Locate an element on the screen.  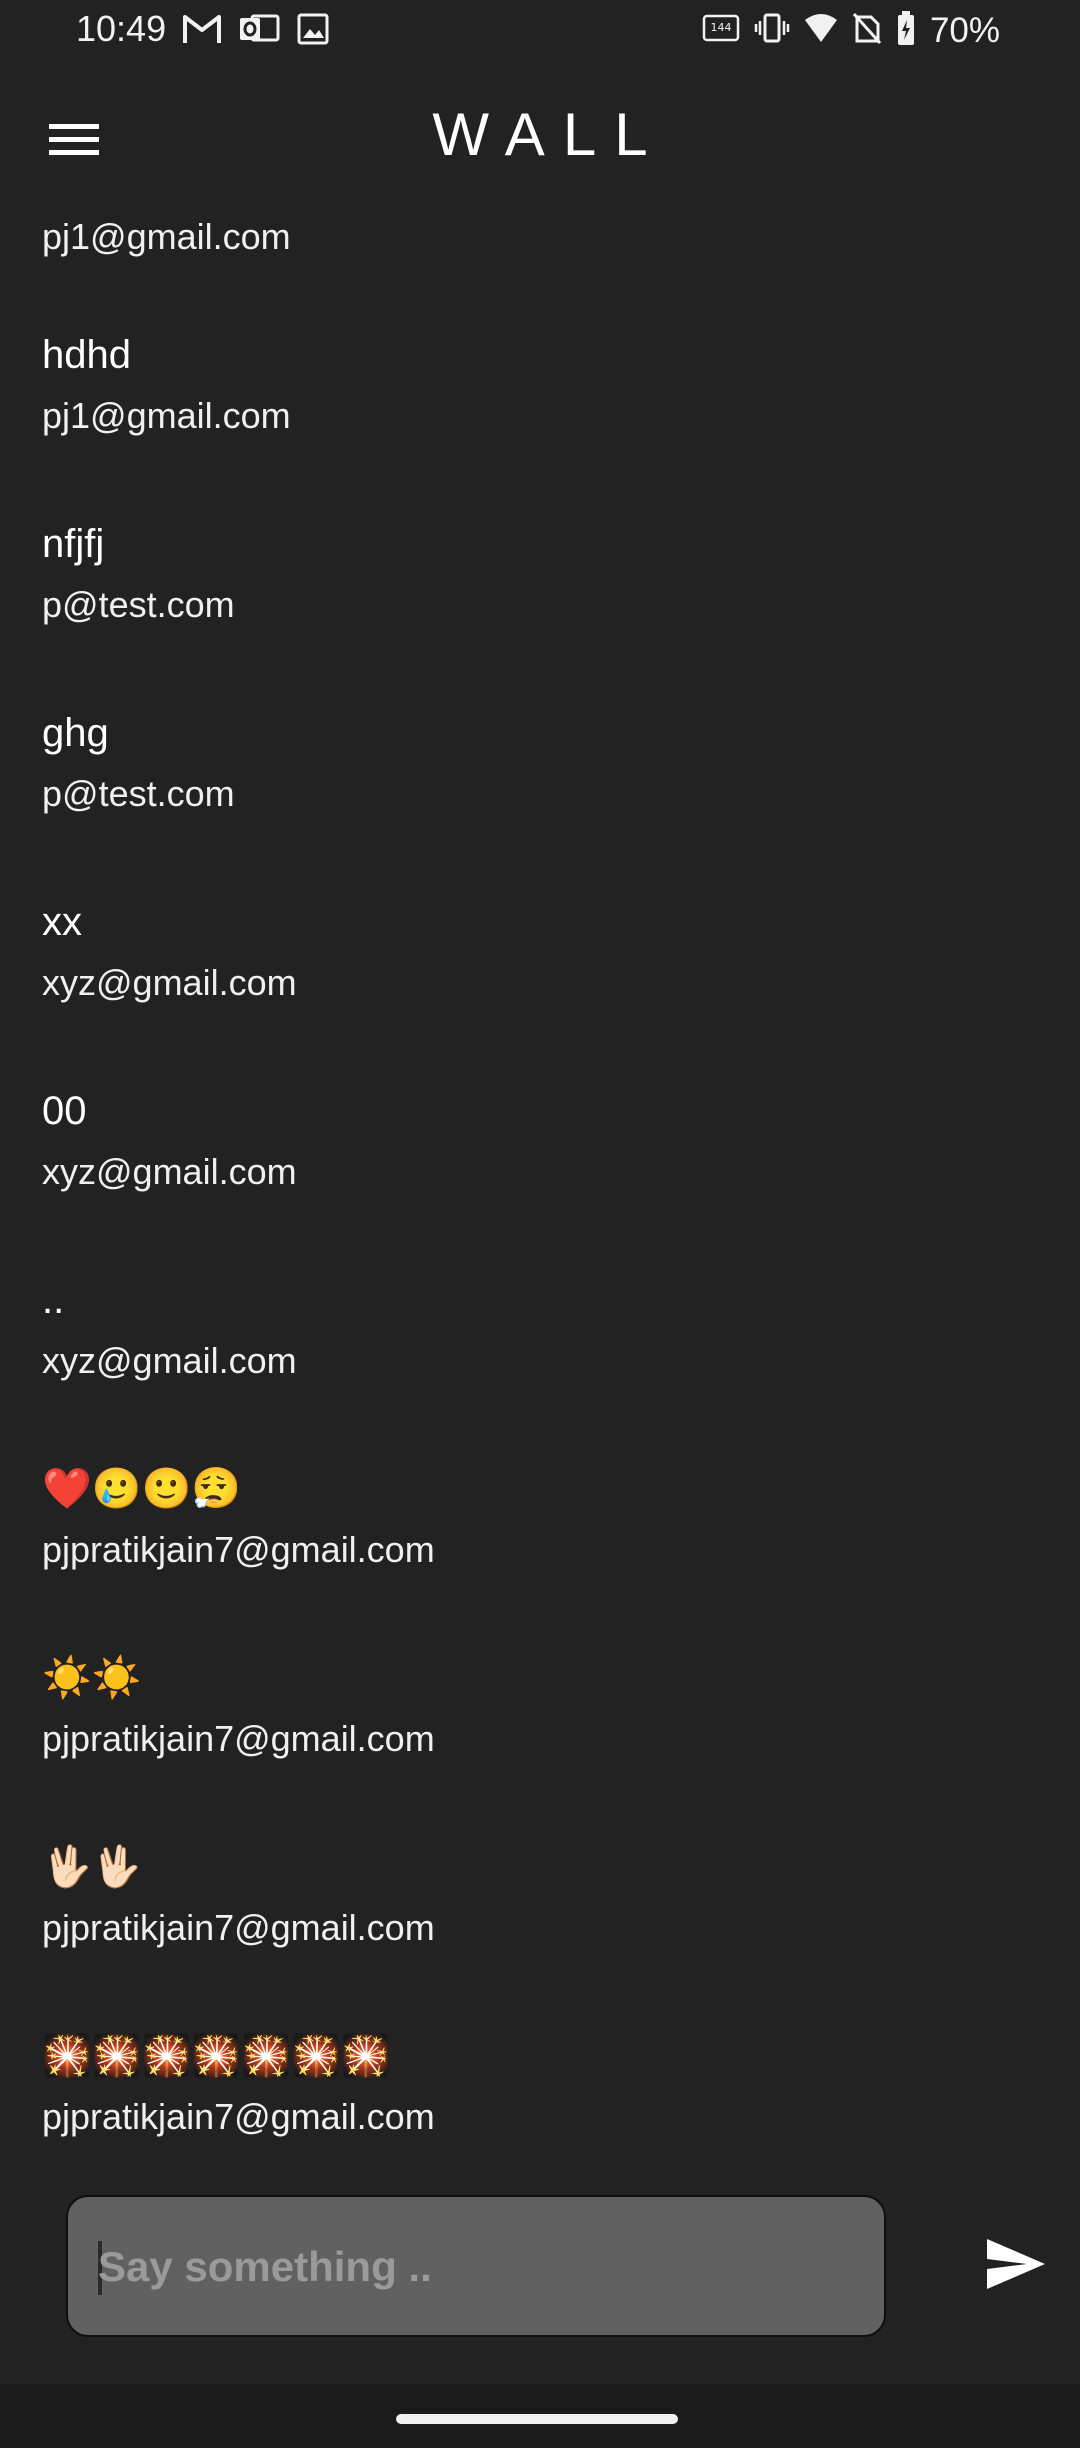
message-item: 🎇🎇🎇🎇🎇🎇🎇 pjpratikjain7@gmail.com is located at coordinates (542, 2085).